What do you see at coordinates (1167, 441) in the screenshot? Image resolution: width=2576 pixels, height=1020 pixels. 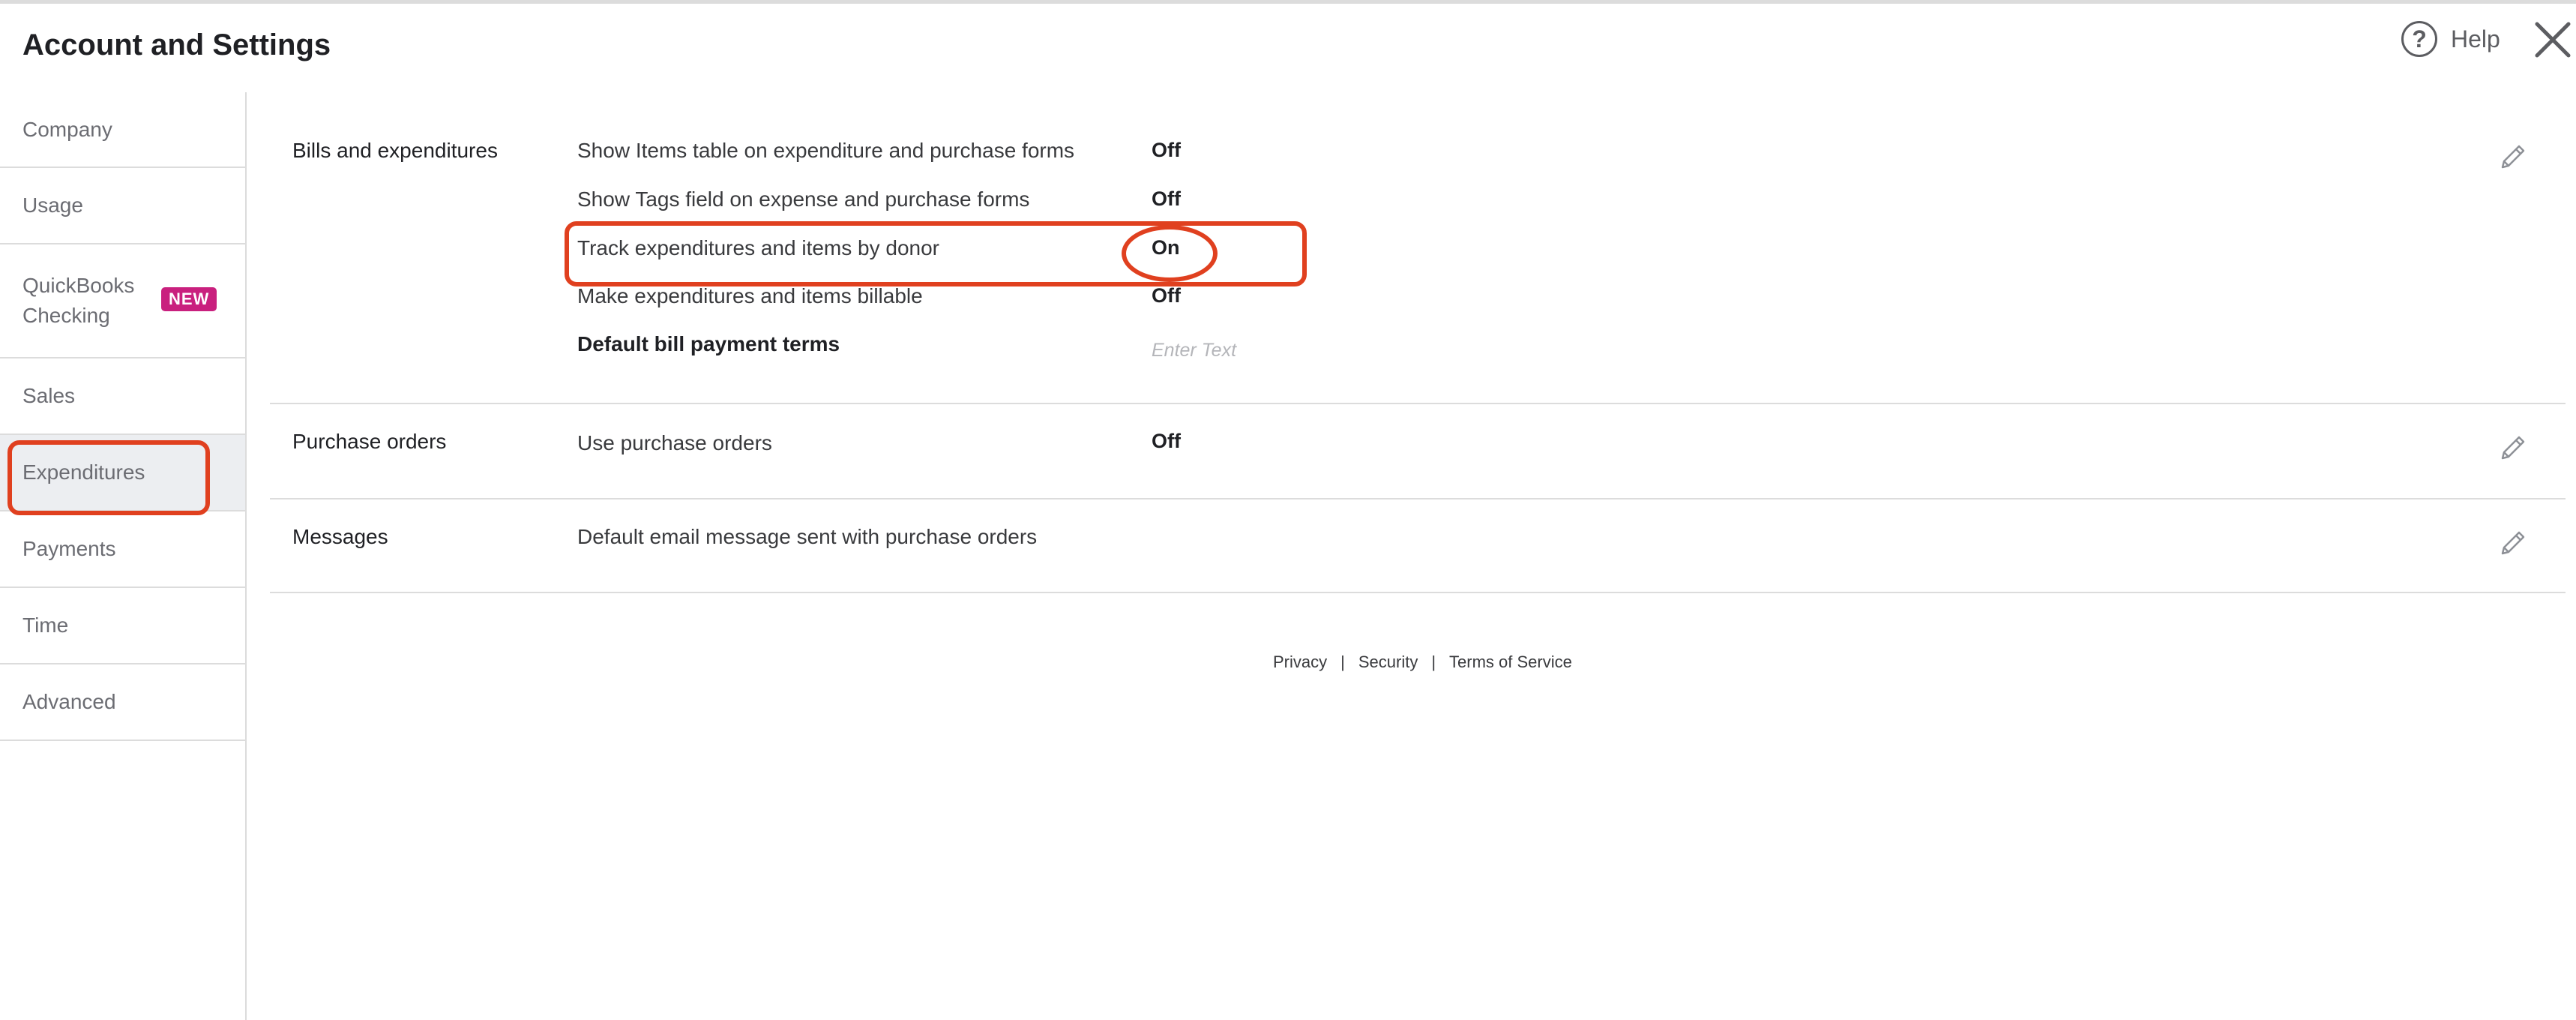 I see `setting-use-purchase-orders-value: Off` at bounding box center [1167, 441].